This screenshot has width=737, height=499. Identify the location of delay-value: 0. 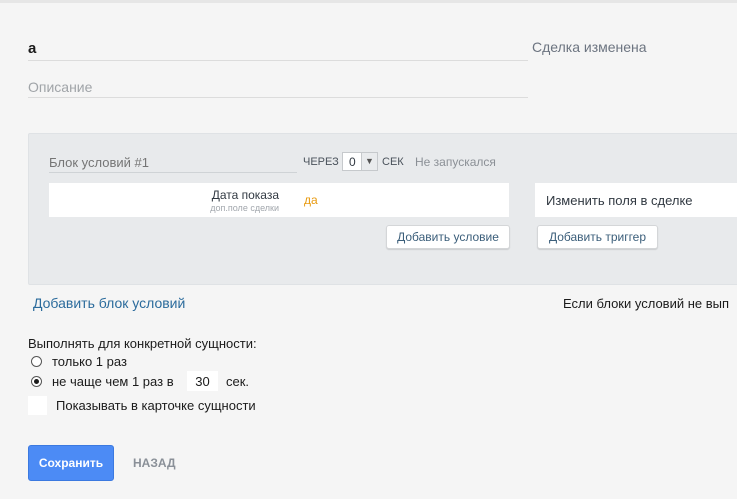
(352, 162).